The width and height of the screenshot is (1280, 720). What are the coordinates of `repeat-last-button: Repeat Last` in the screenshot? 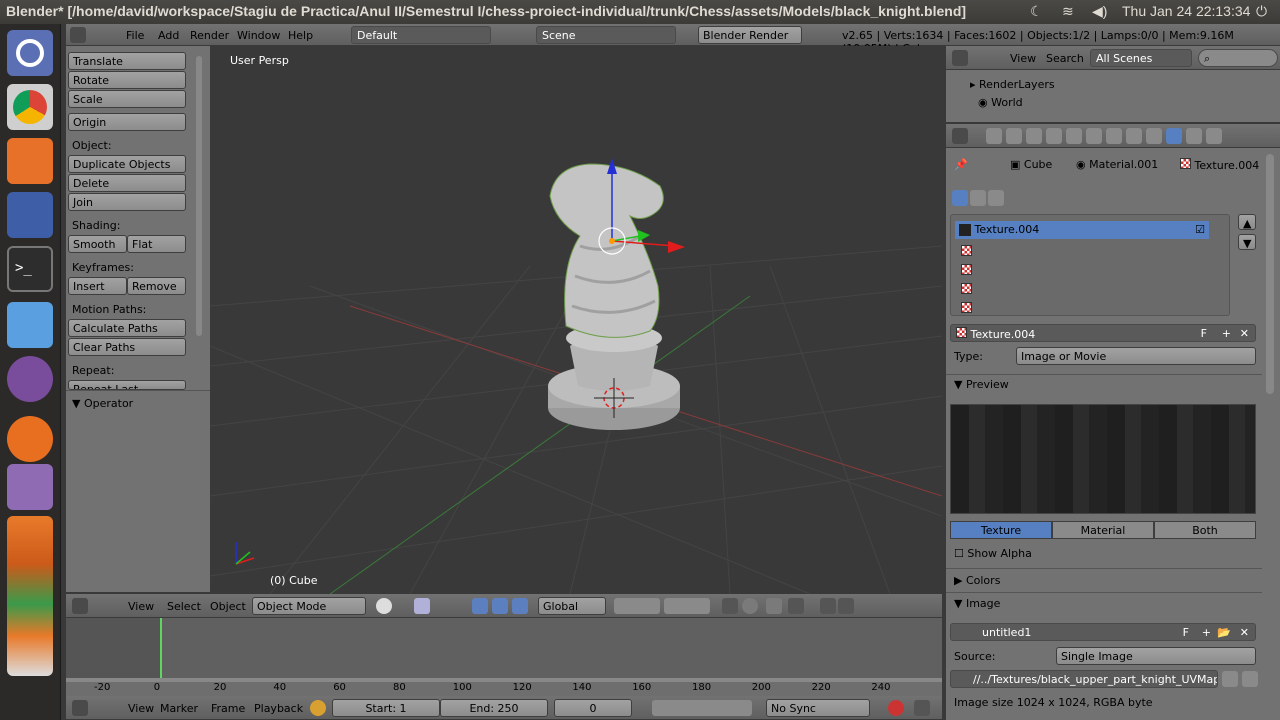 It's located at (127, 385).